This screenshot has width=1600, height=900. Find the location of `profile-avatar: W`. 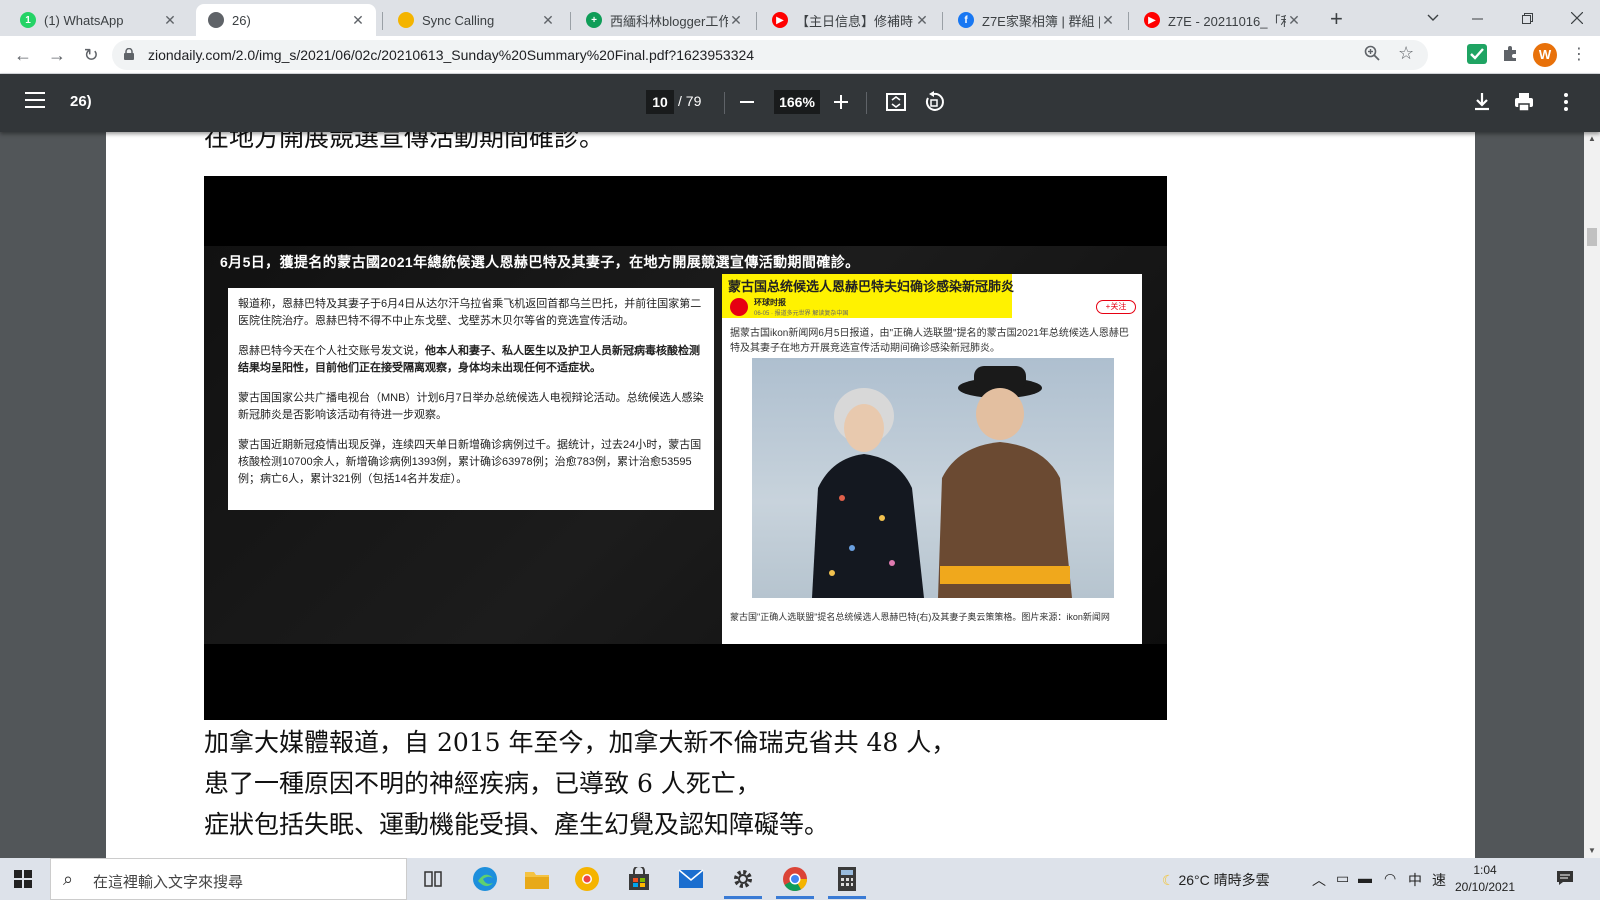

profile-avatar: W is located at coordinates (1545, 55).